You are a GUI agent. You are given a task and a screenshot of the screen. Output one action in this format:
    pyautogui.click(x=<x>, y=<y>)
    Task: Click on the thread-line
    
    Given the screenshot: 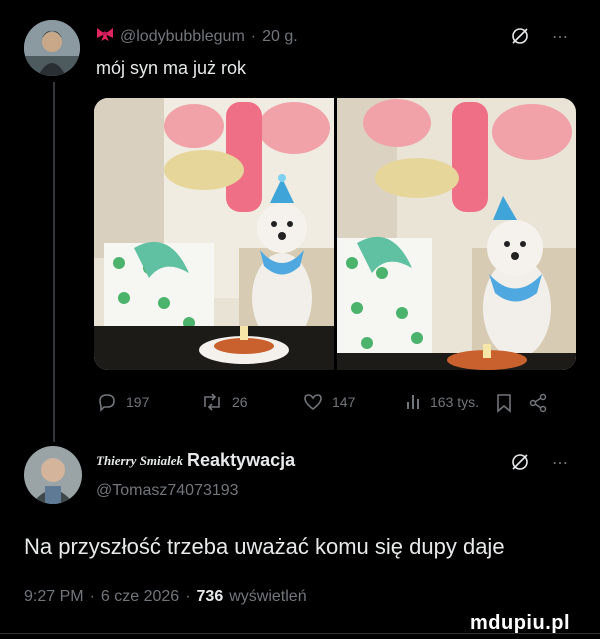 What is the action you would take?
    pyautogui.click(x=54, y=262)
    